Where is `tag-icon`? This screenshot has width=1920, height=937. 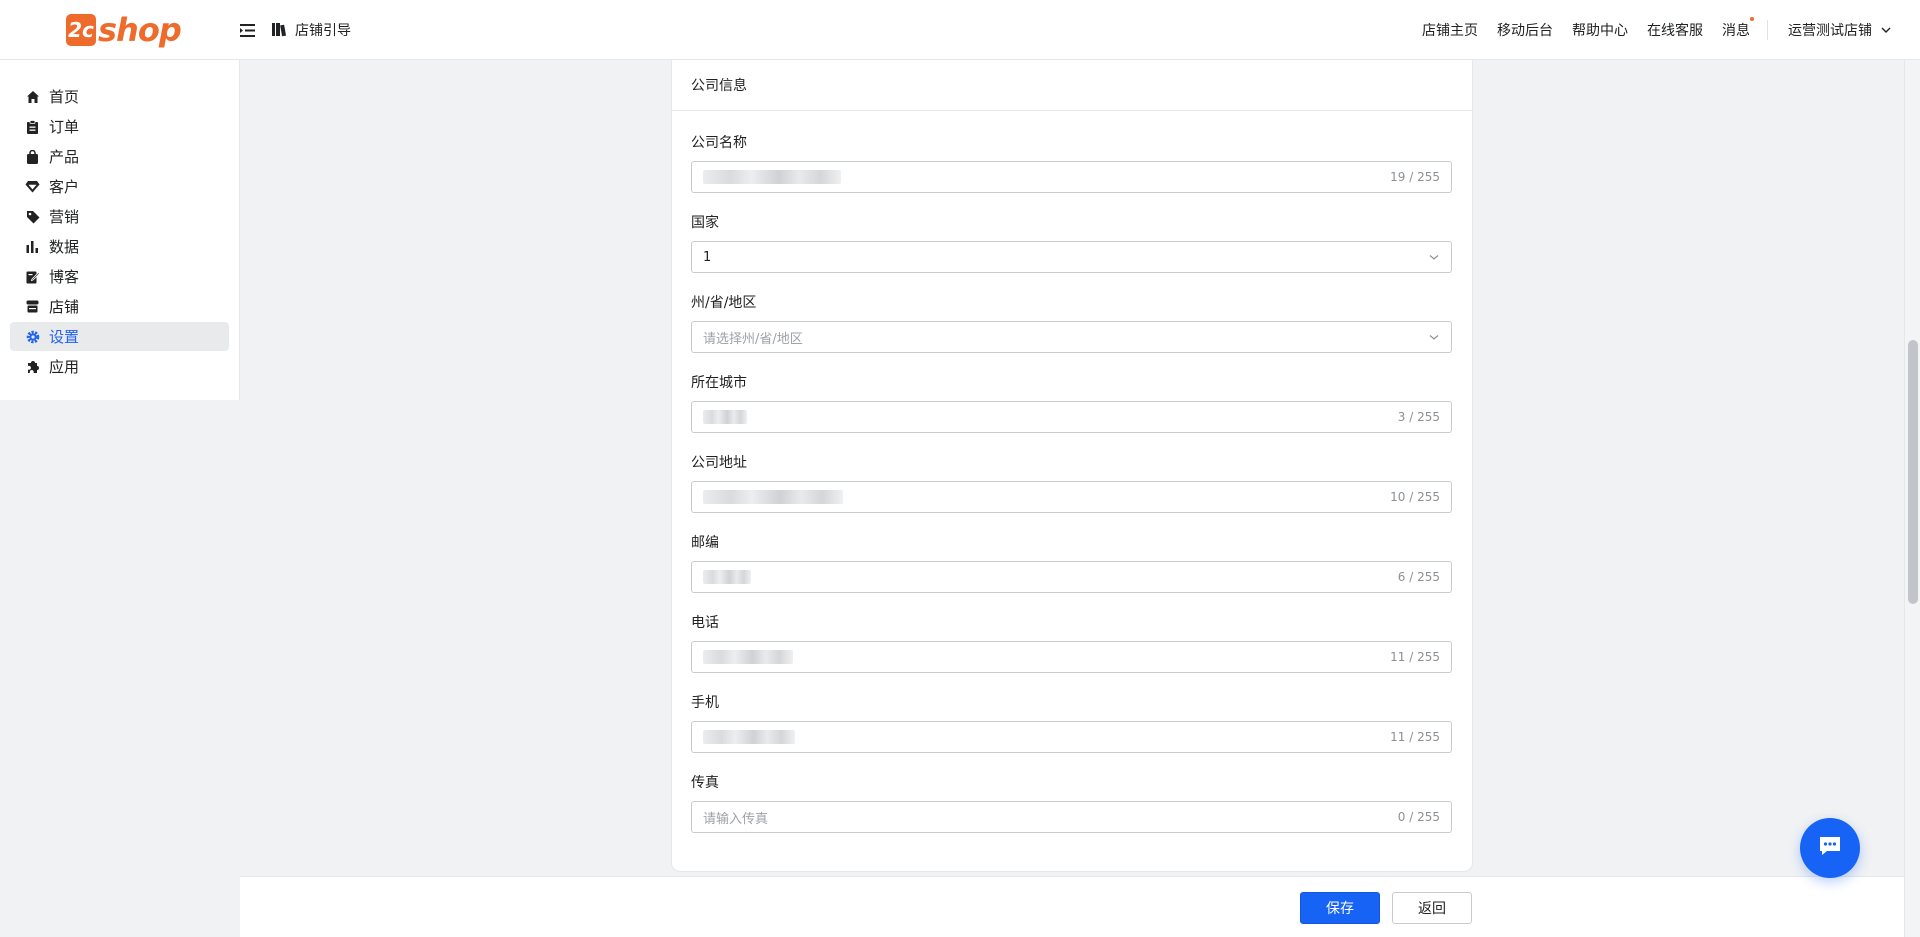 tag-icon is located at coordinates (32, 216).